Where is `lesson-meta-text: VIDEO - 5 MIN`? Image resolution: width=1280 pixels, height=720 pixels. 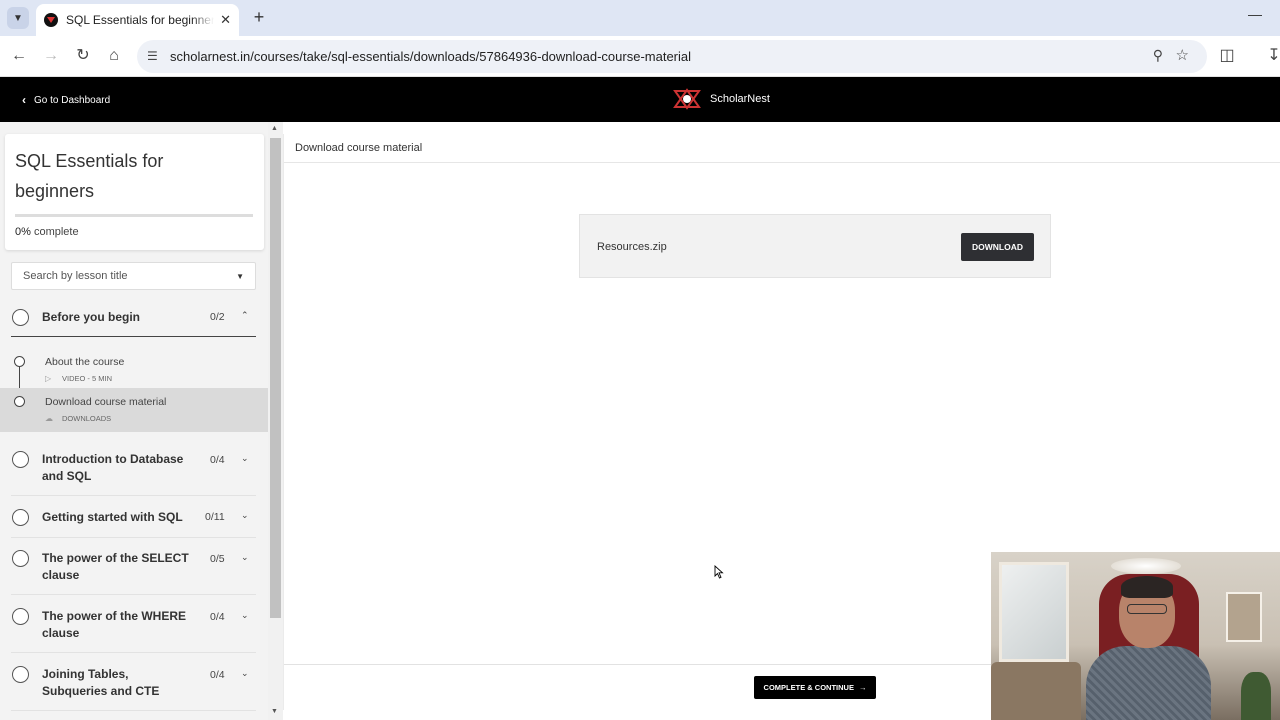 lesson-meta-text: VIDEO - 5 MIN is located at coordinates (87, 378).